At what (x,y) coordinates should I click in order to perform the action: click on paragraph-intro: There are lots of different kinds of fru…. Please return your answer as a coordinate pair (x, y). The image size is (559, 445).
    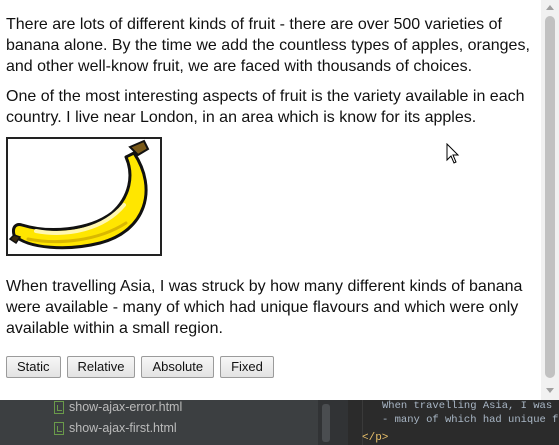
    Looking at the image, I should click on (268, 45).